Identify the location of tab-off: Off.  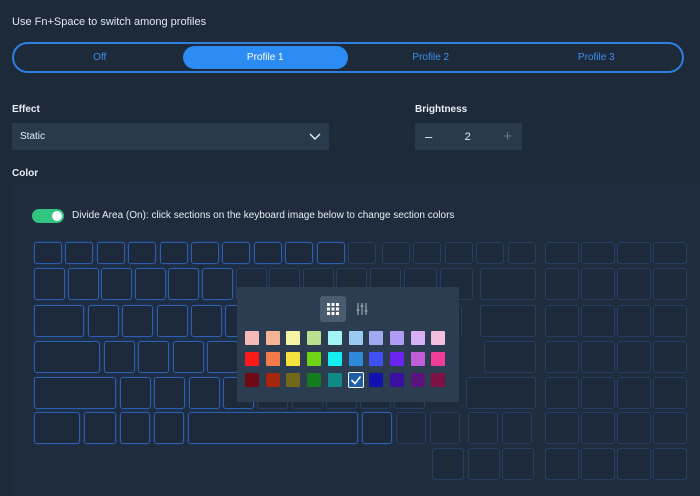
(100, 57).